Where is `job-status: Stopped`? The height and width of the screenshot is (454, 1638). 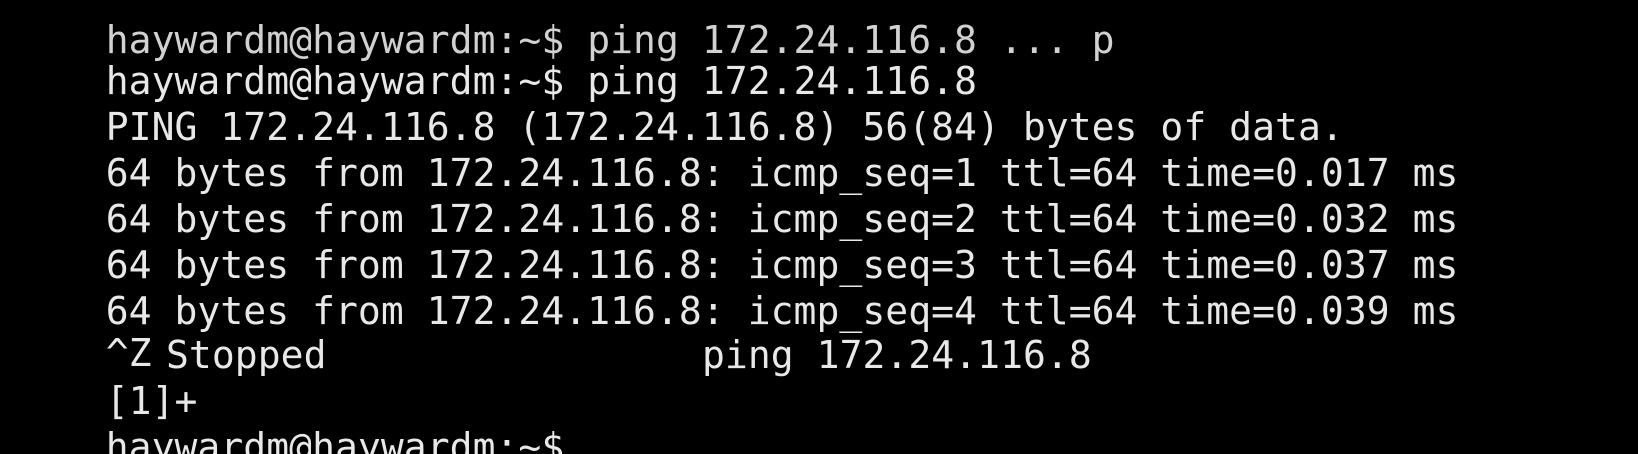
job-status: Stopped is located at coordinates (246, 355).